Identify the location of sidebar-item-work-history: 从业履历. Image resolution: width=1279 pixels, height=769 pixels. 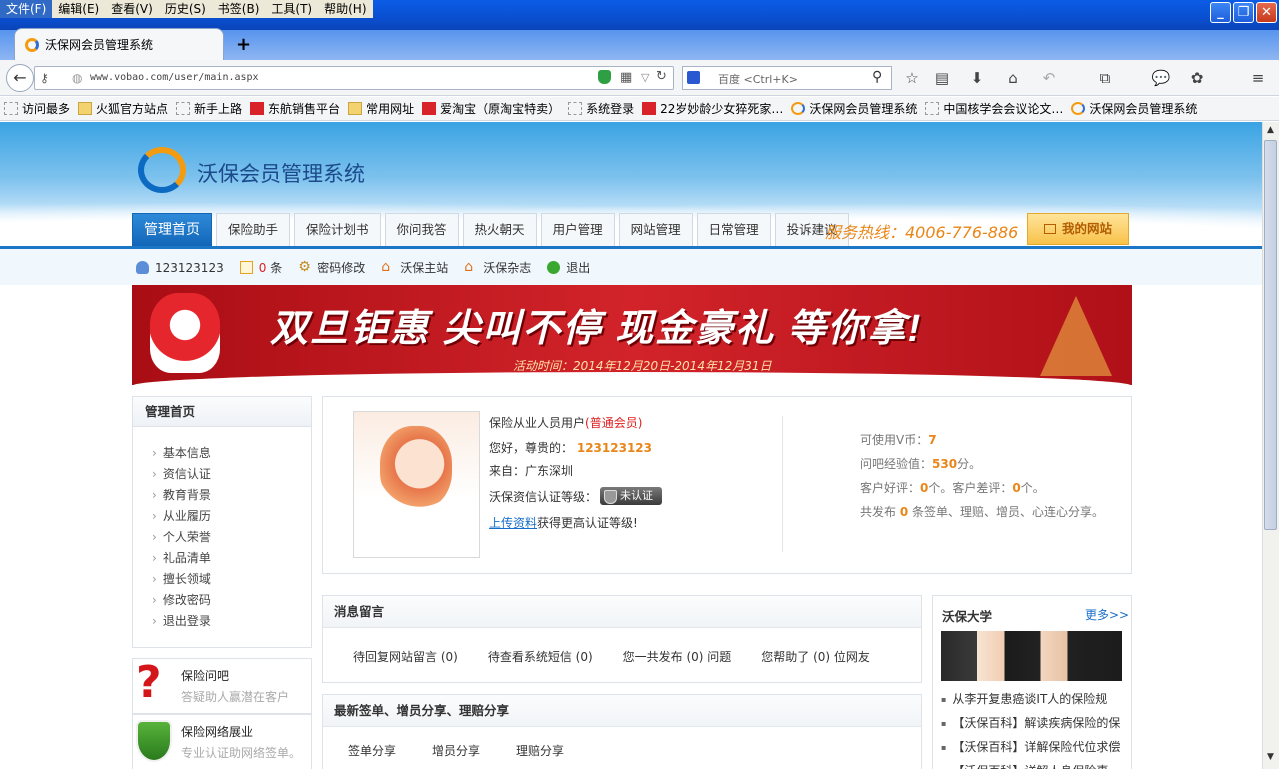
(181, 517).